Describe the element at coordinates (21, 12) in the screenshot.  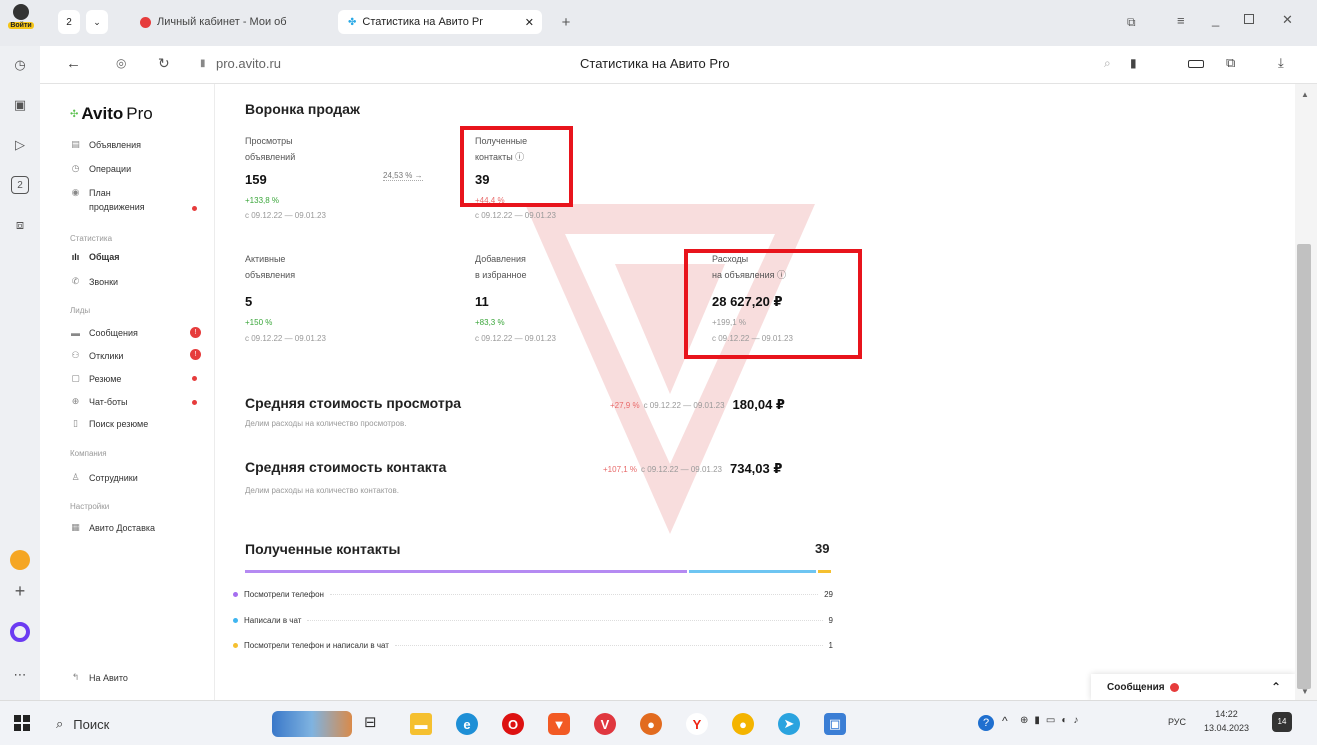
I see `user-icon` at that location.